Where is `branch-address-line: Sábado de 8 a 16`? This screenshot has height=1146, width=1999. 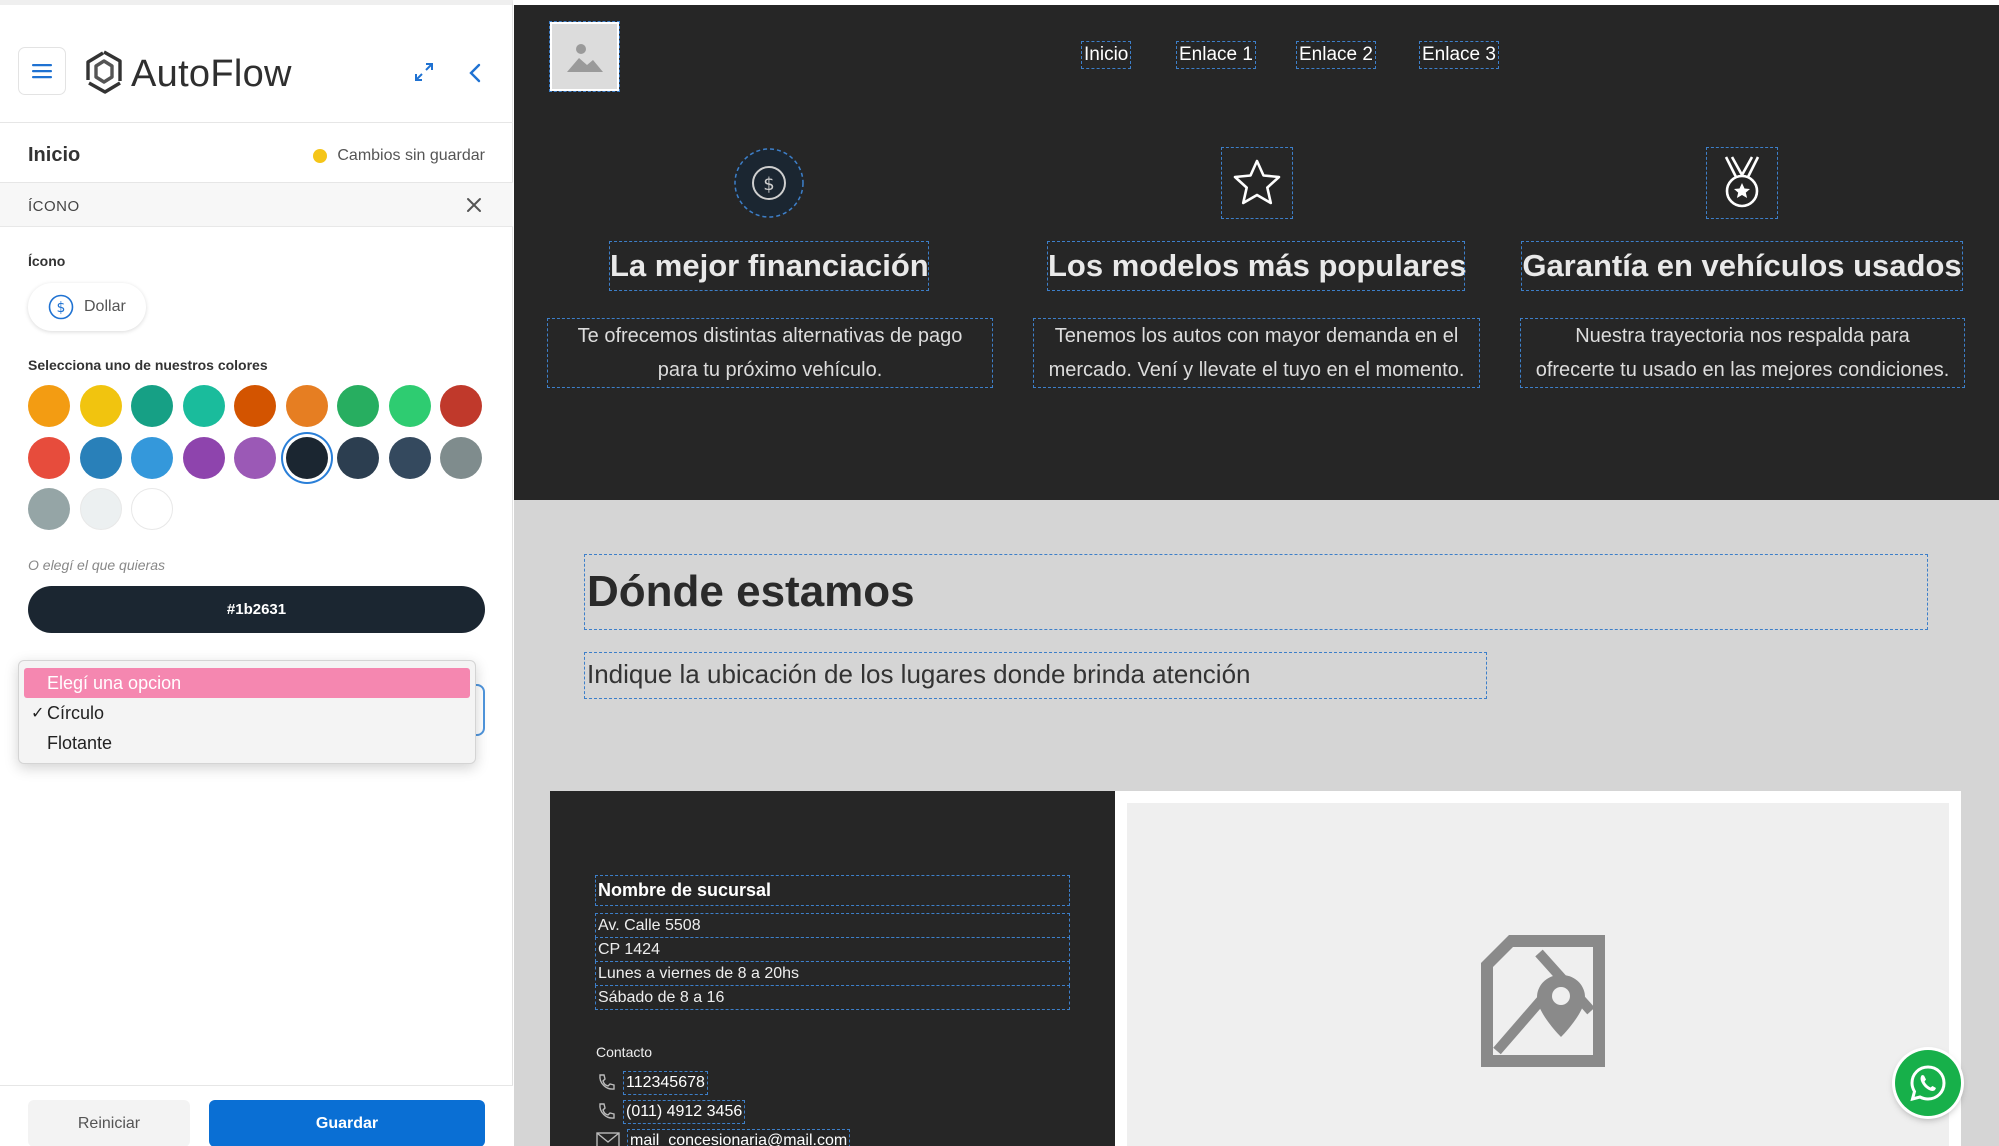
branch-address-line: Sábado de 8 a 16 is located at coordinates (832, 997).